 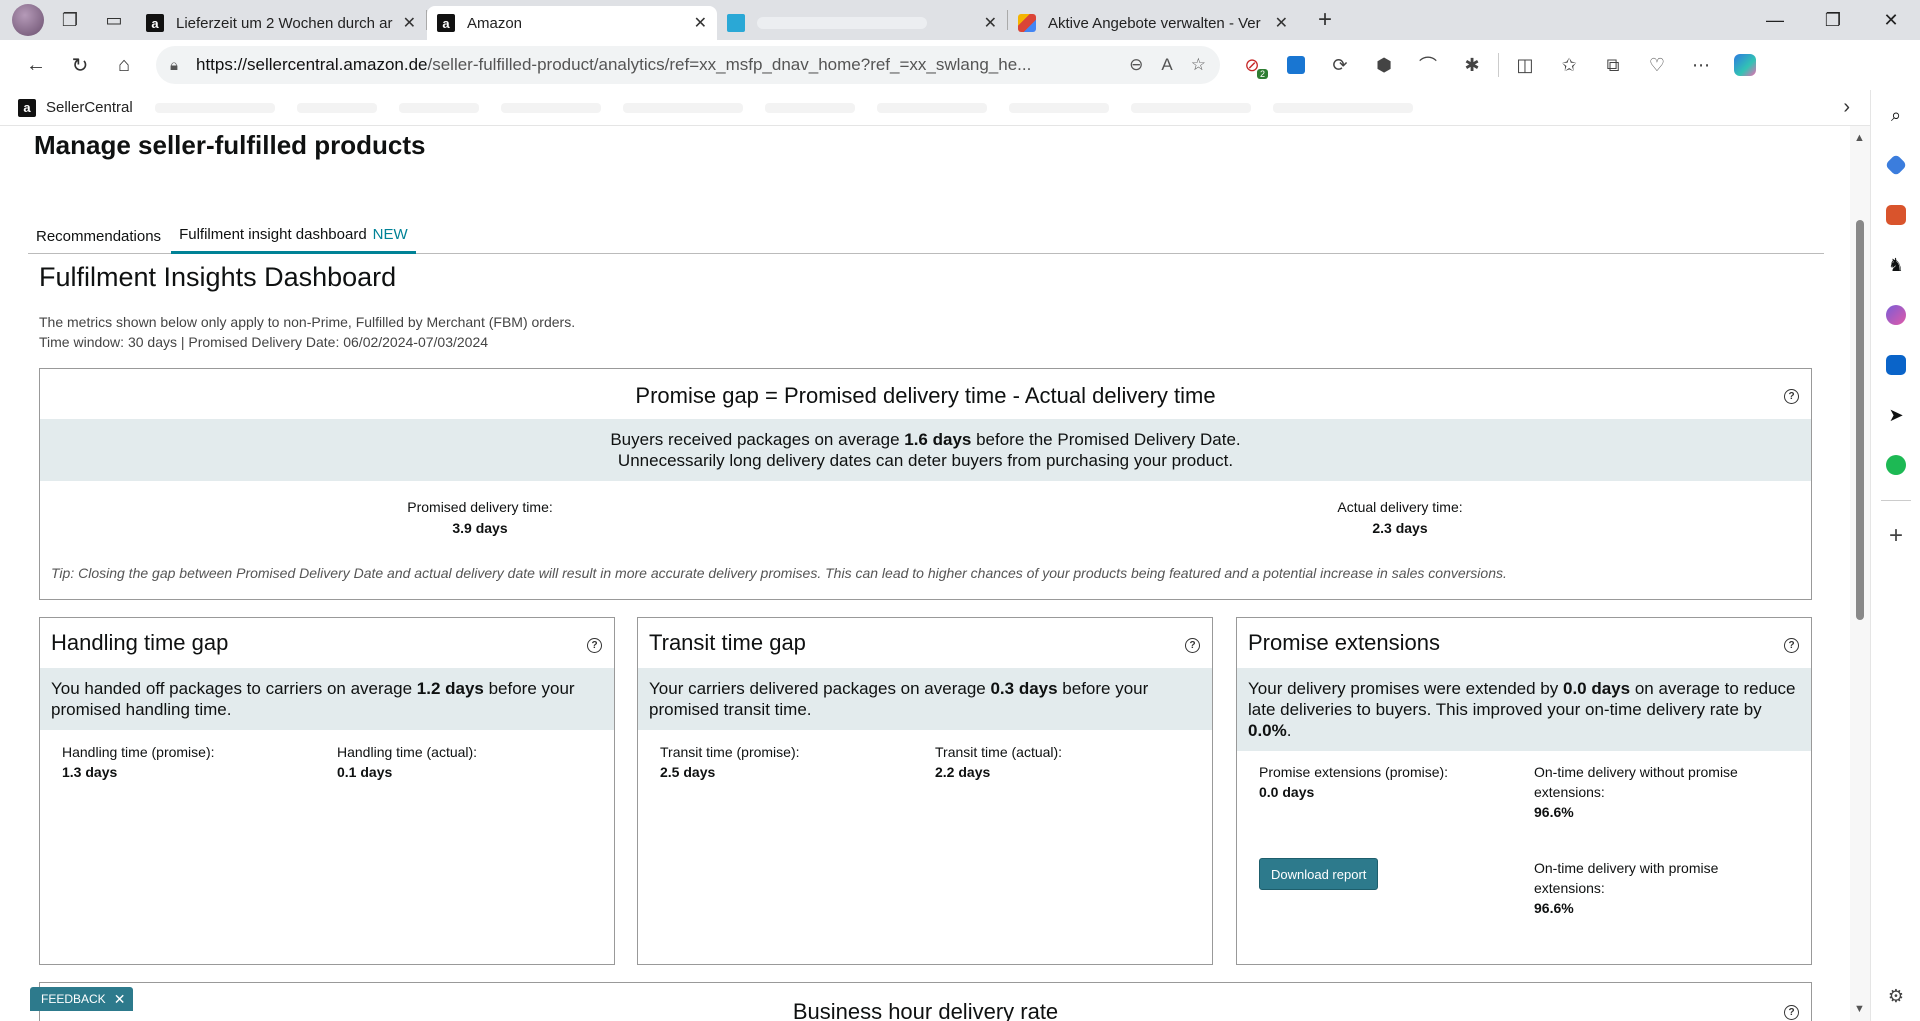 I want to click on back-arrow-icon: ←, so click(x=36, y=65).